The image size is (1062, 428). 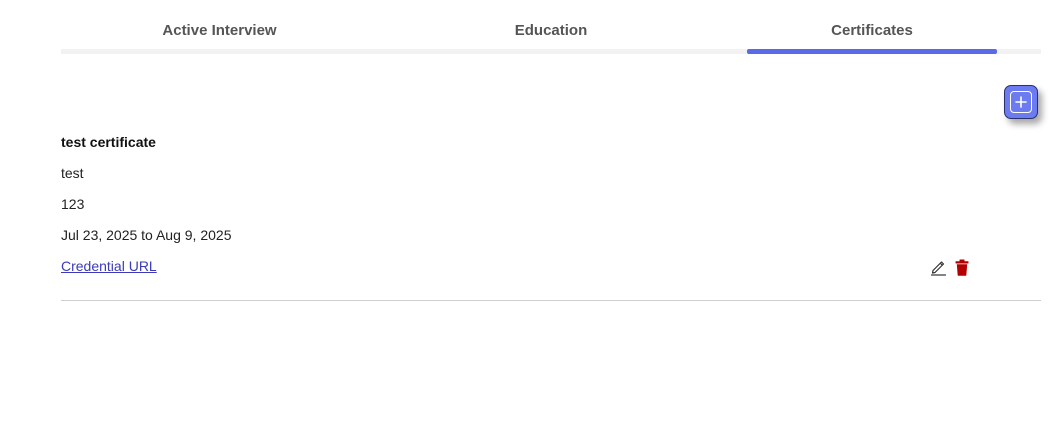 I want to click on add-certificate-button, so click(x=1021, y=102).